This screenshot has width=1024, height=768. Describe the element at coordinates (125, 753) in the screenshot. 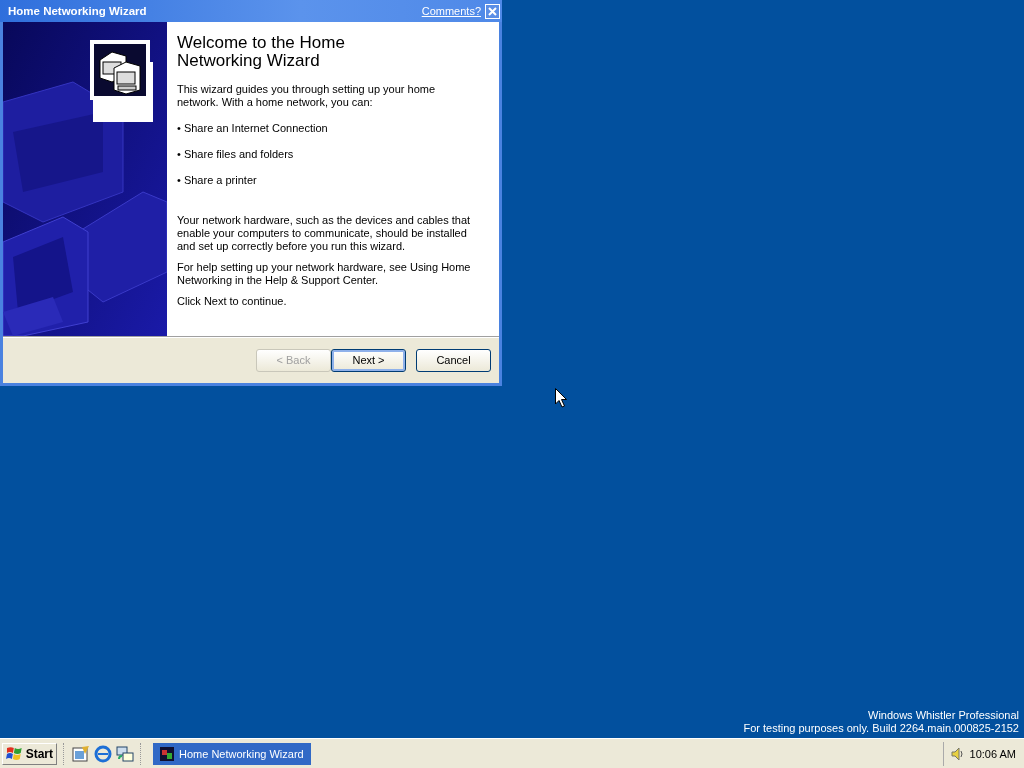

I see `window-switch-icon` at that location.